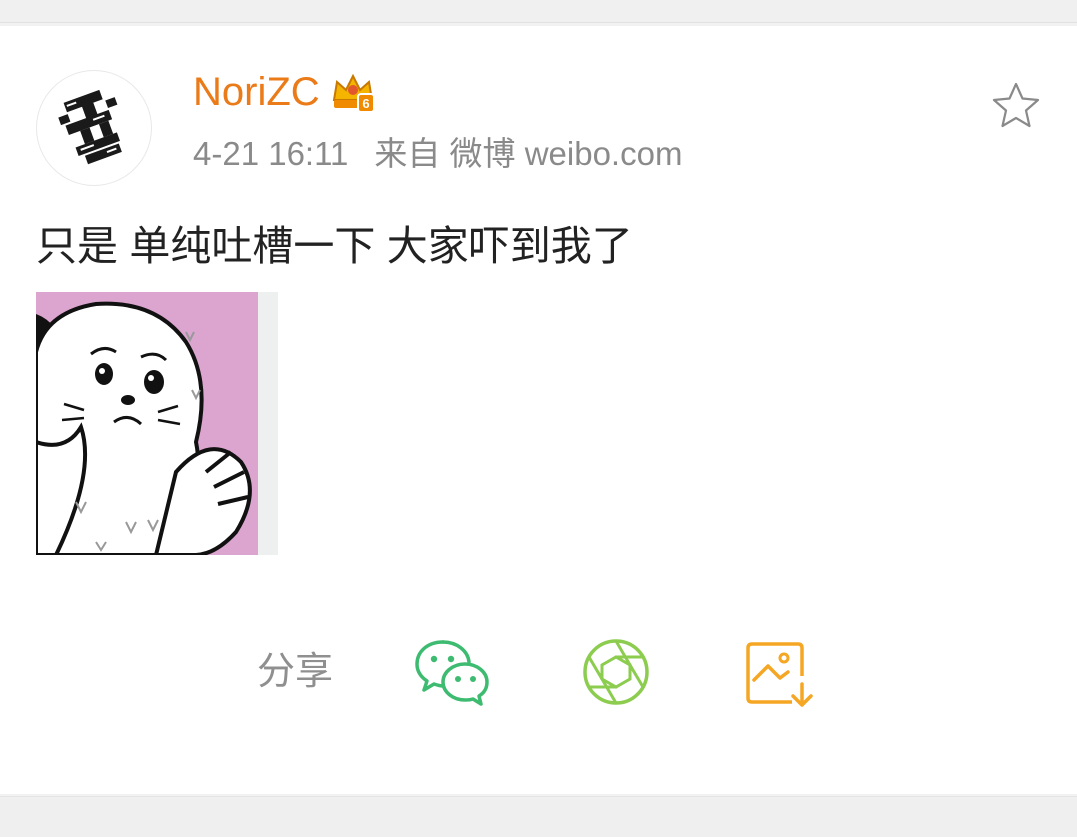 The width and height of the screenshot is (1077, 837). I want to click on post-image-seal-meme, so click(157, 423).